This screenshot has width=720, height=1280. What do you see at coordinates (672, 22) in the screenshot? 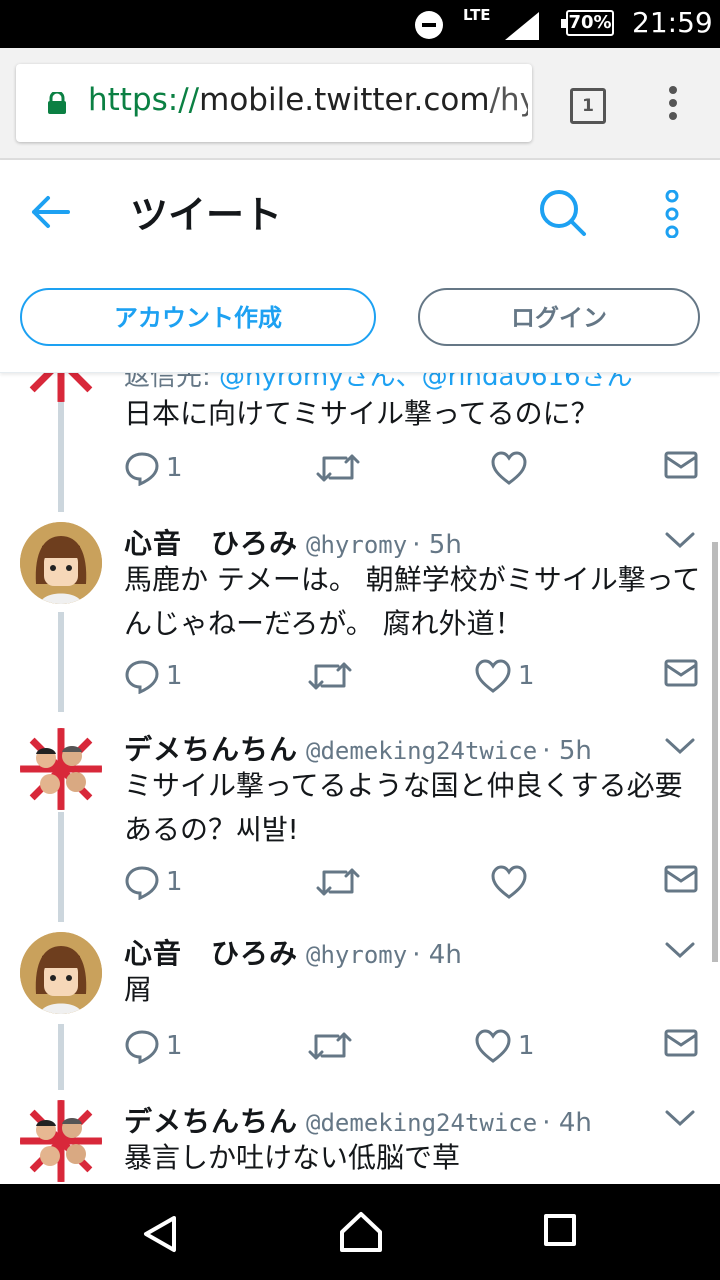
I see `clock: 21:59` at bounding box center [672, 22].